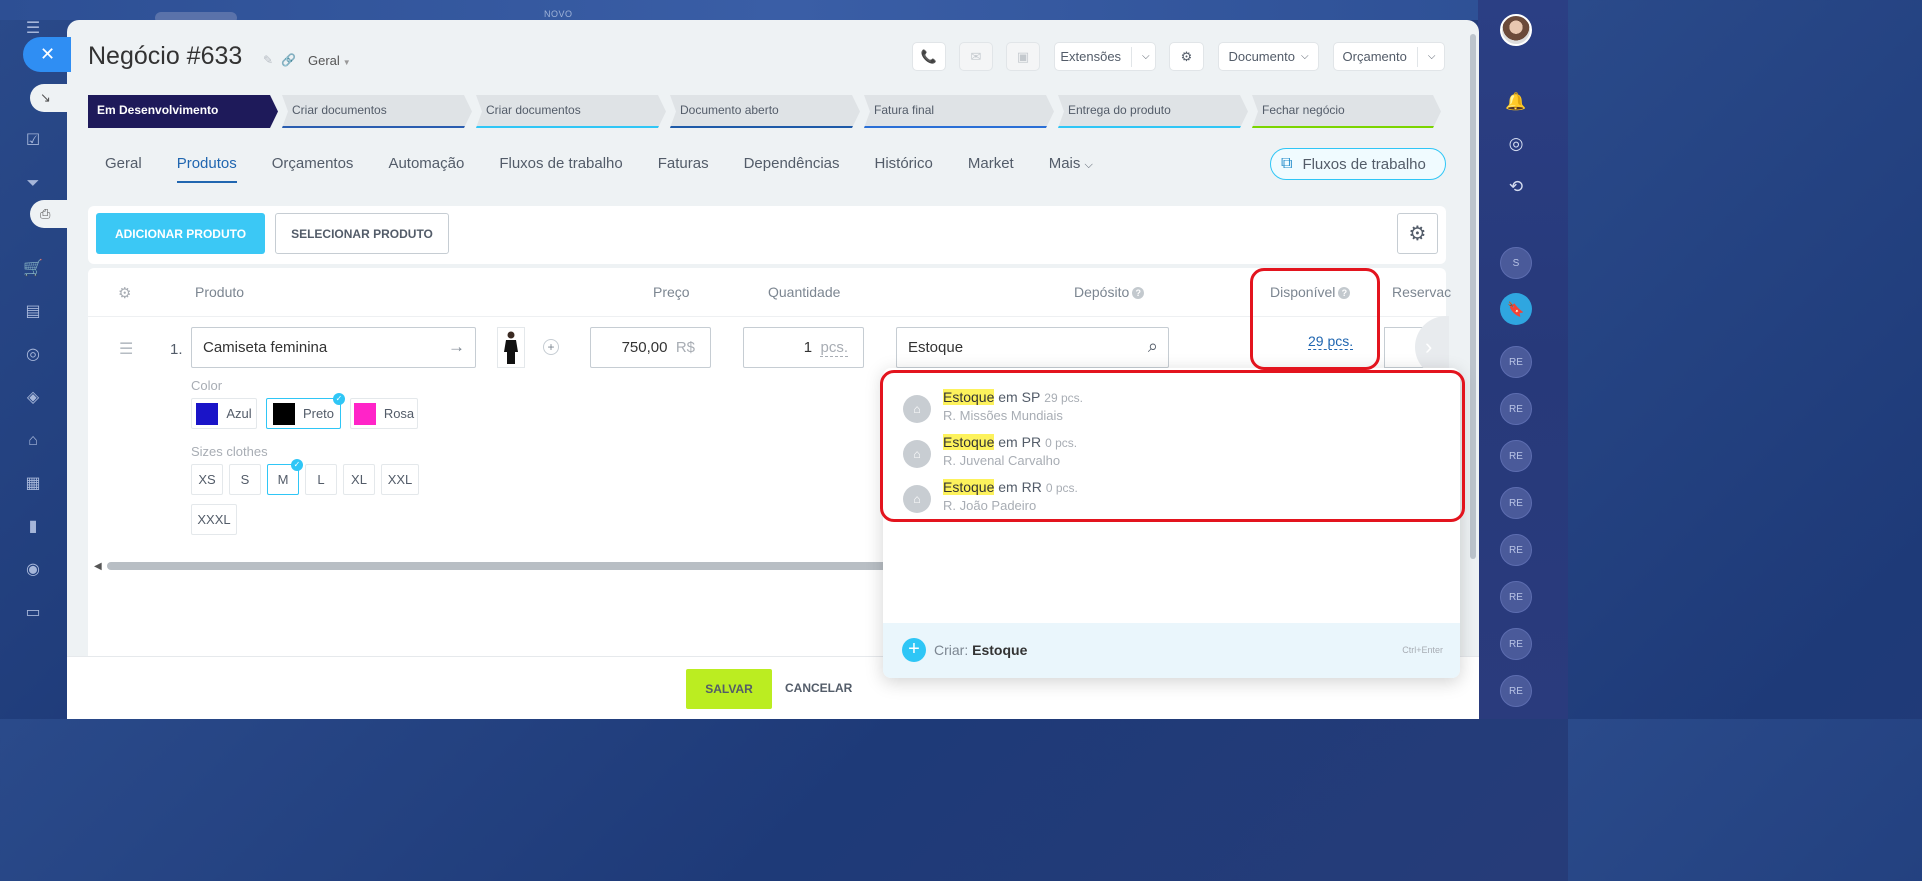 The width and height of the screenshot is (1922, 881). What do you see at coordinates (1071, 169) in the screenshot?
I see `tab-mais: Mais ⌵` at bounding box center [1071, 169].